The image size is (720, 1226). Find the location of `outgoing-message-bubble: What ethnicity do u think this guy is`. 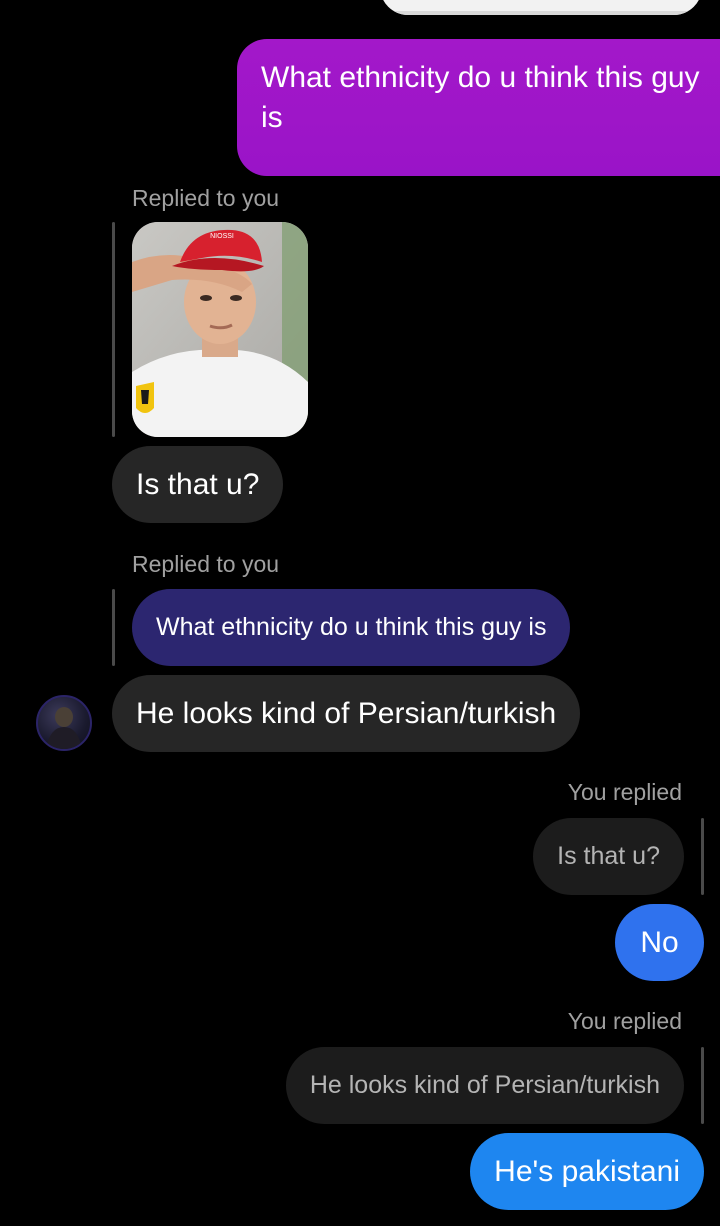

outgoing-message-bubble: What ethnicity do u think this guy is is located at coordinates (478, 107).